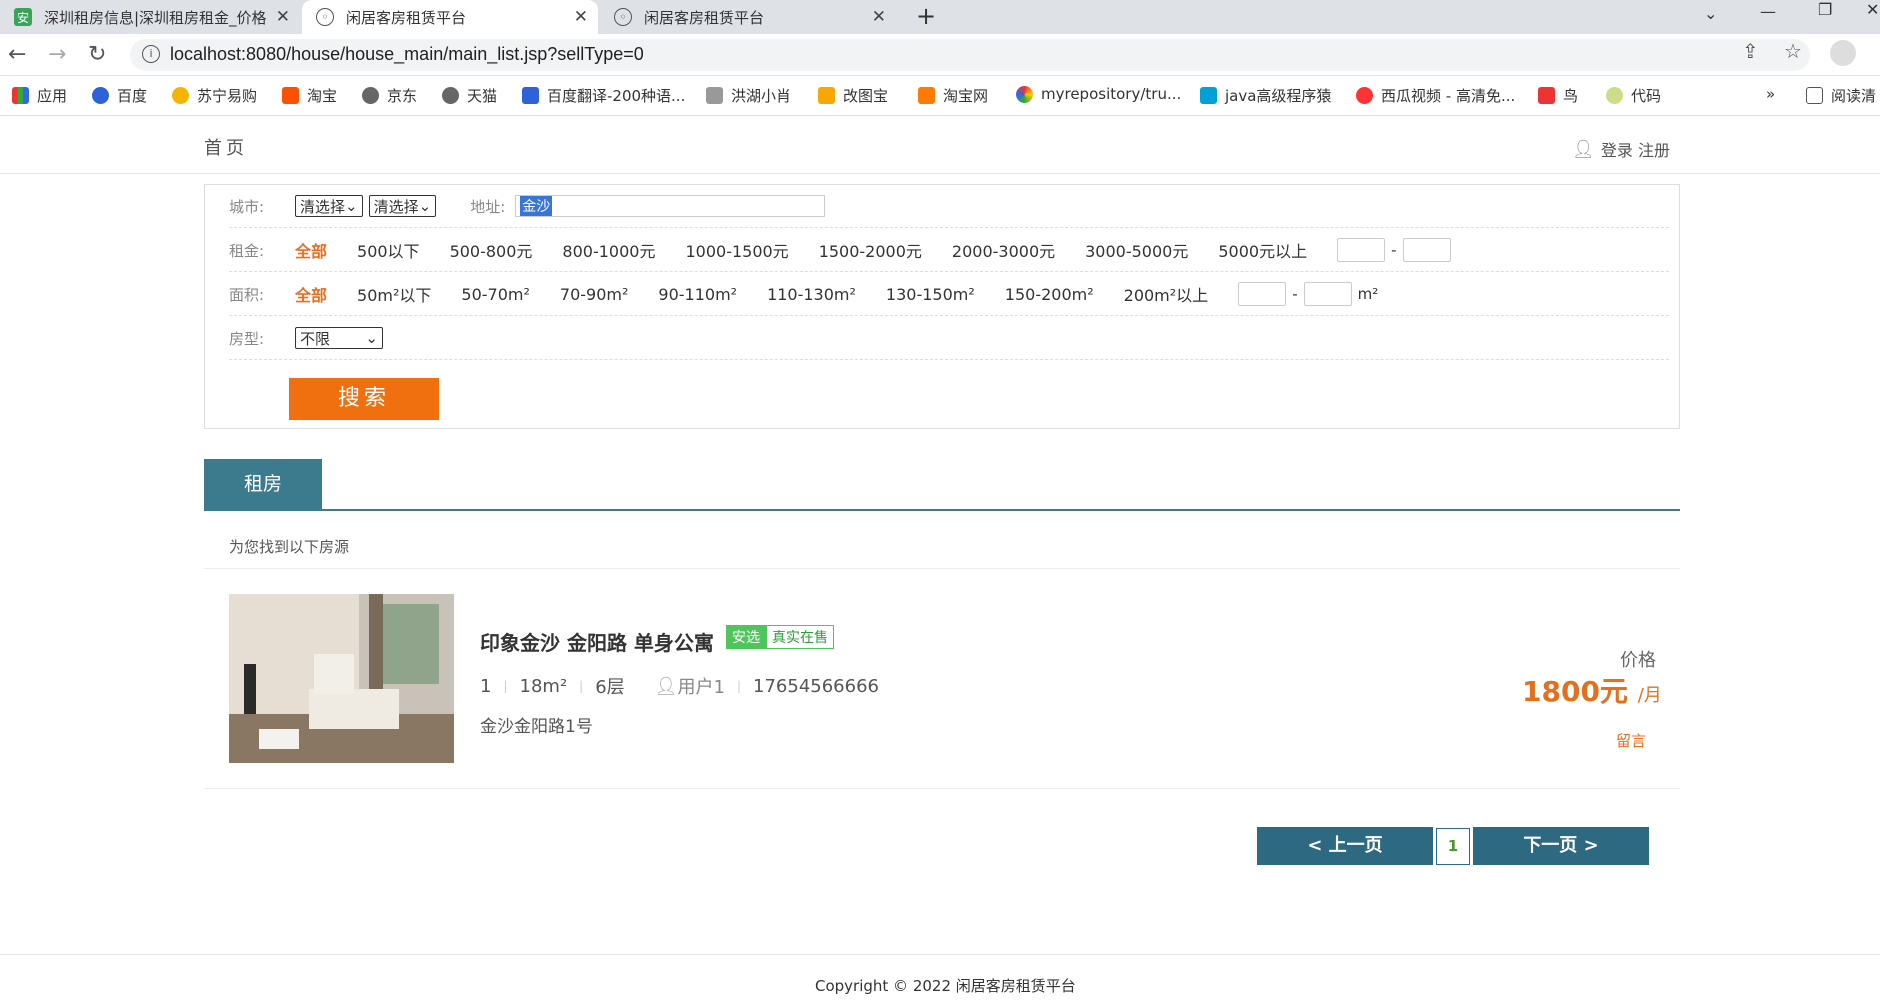 Image resolution: width=1880 pixels, height=1000 pixels. Describe the element at coordinates (491, 250) in the screenshot. I see `rent-option: 500-800元` at that location.